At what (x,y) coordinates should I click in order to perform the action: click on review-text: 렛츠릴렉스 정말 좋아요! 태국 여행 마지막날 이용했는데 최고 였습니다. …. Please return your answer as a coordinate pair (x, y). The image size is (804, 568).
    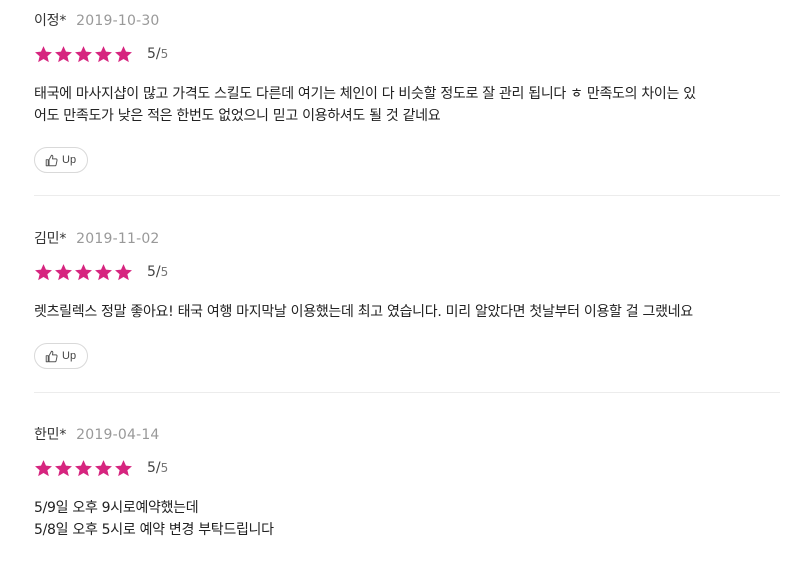
    Looking at the image, I should click on (363, 312).